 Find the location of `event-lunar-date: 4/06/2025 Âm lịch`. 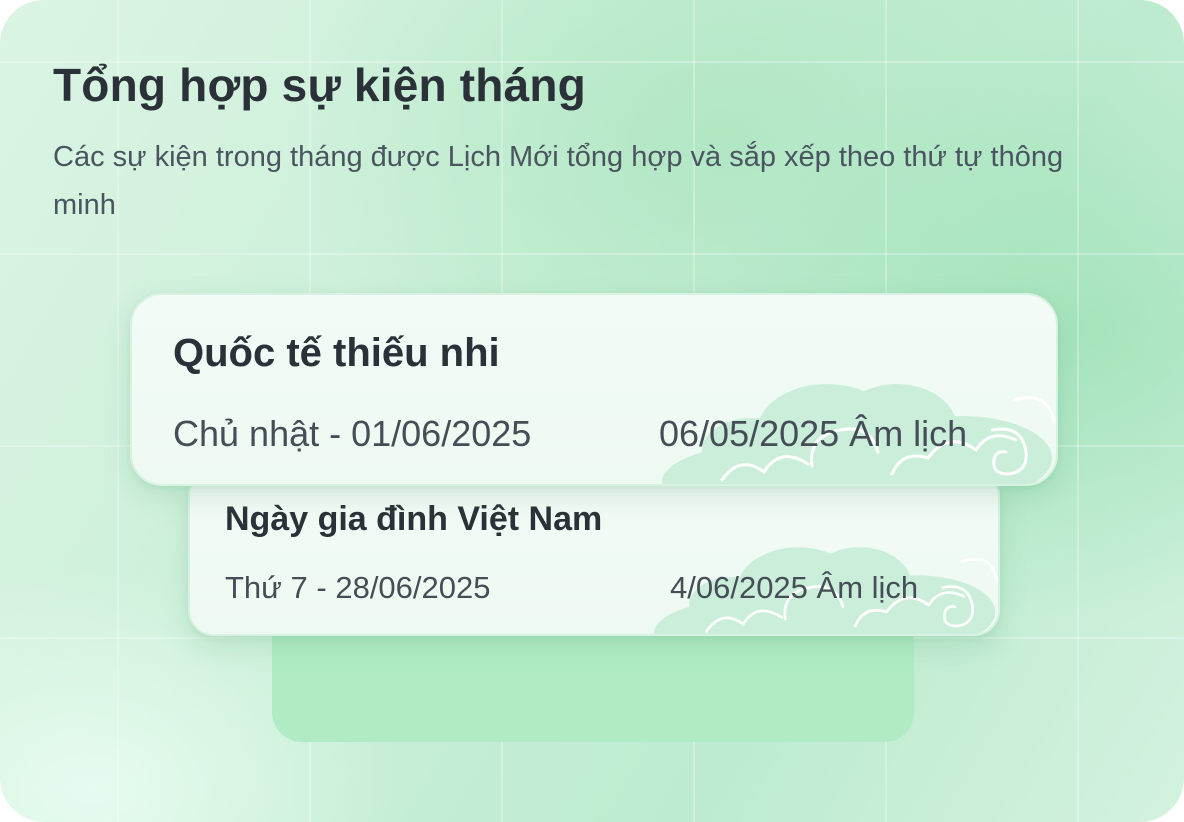

event-lunar-date: 4/06/2025 Âm lịch is located at coordinates (794, 587).